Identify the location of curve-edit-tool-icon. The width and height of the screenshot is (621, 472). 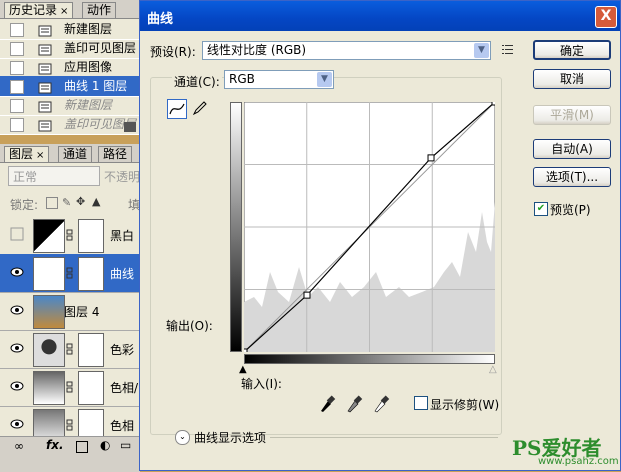
(177, 109).